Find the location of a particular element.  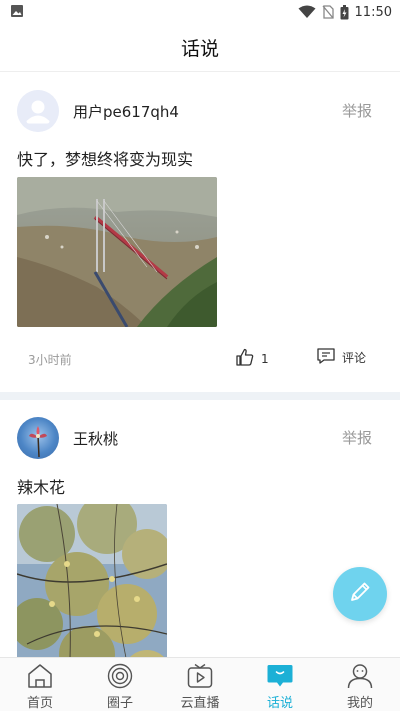

nav-item-home: 首页 is located at coordinates (40, 684).